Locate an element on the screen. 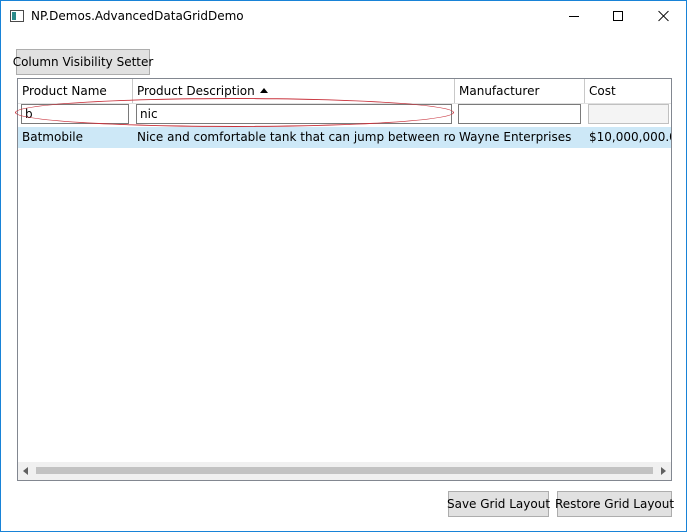 The width and height of the screenshot is (687, 532). filter-input-product-name is located at coordinates (75, 114).